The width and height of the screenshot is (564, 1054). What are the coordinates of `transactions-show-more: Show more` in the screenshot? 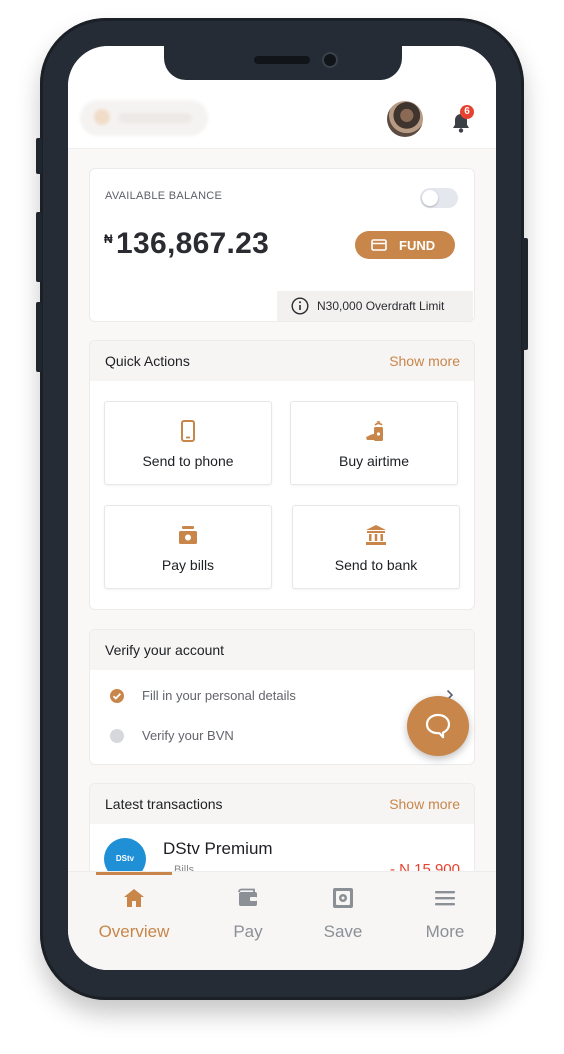 It's located at (424, 804).